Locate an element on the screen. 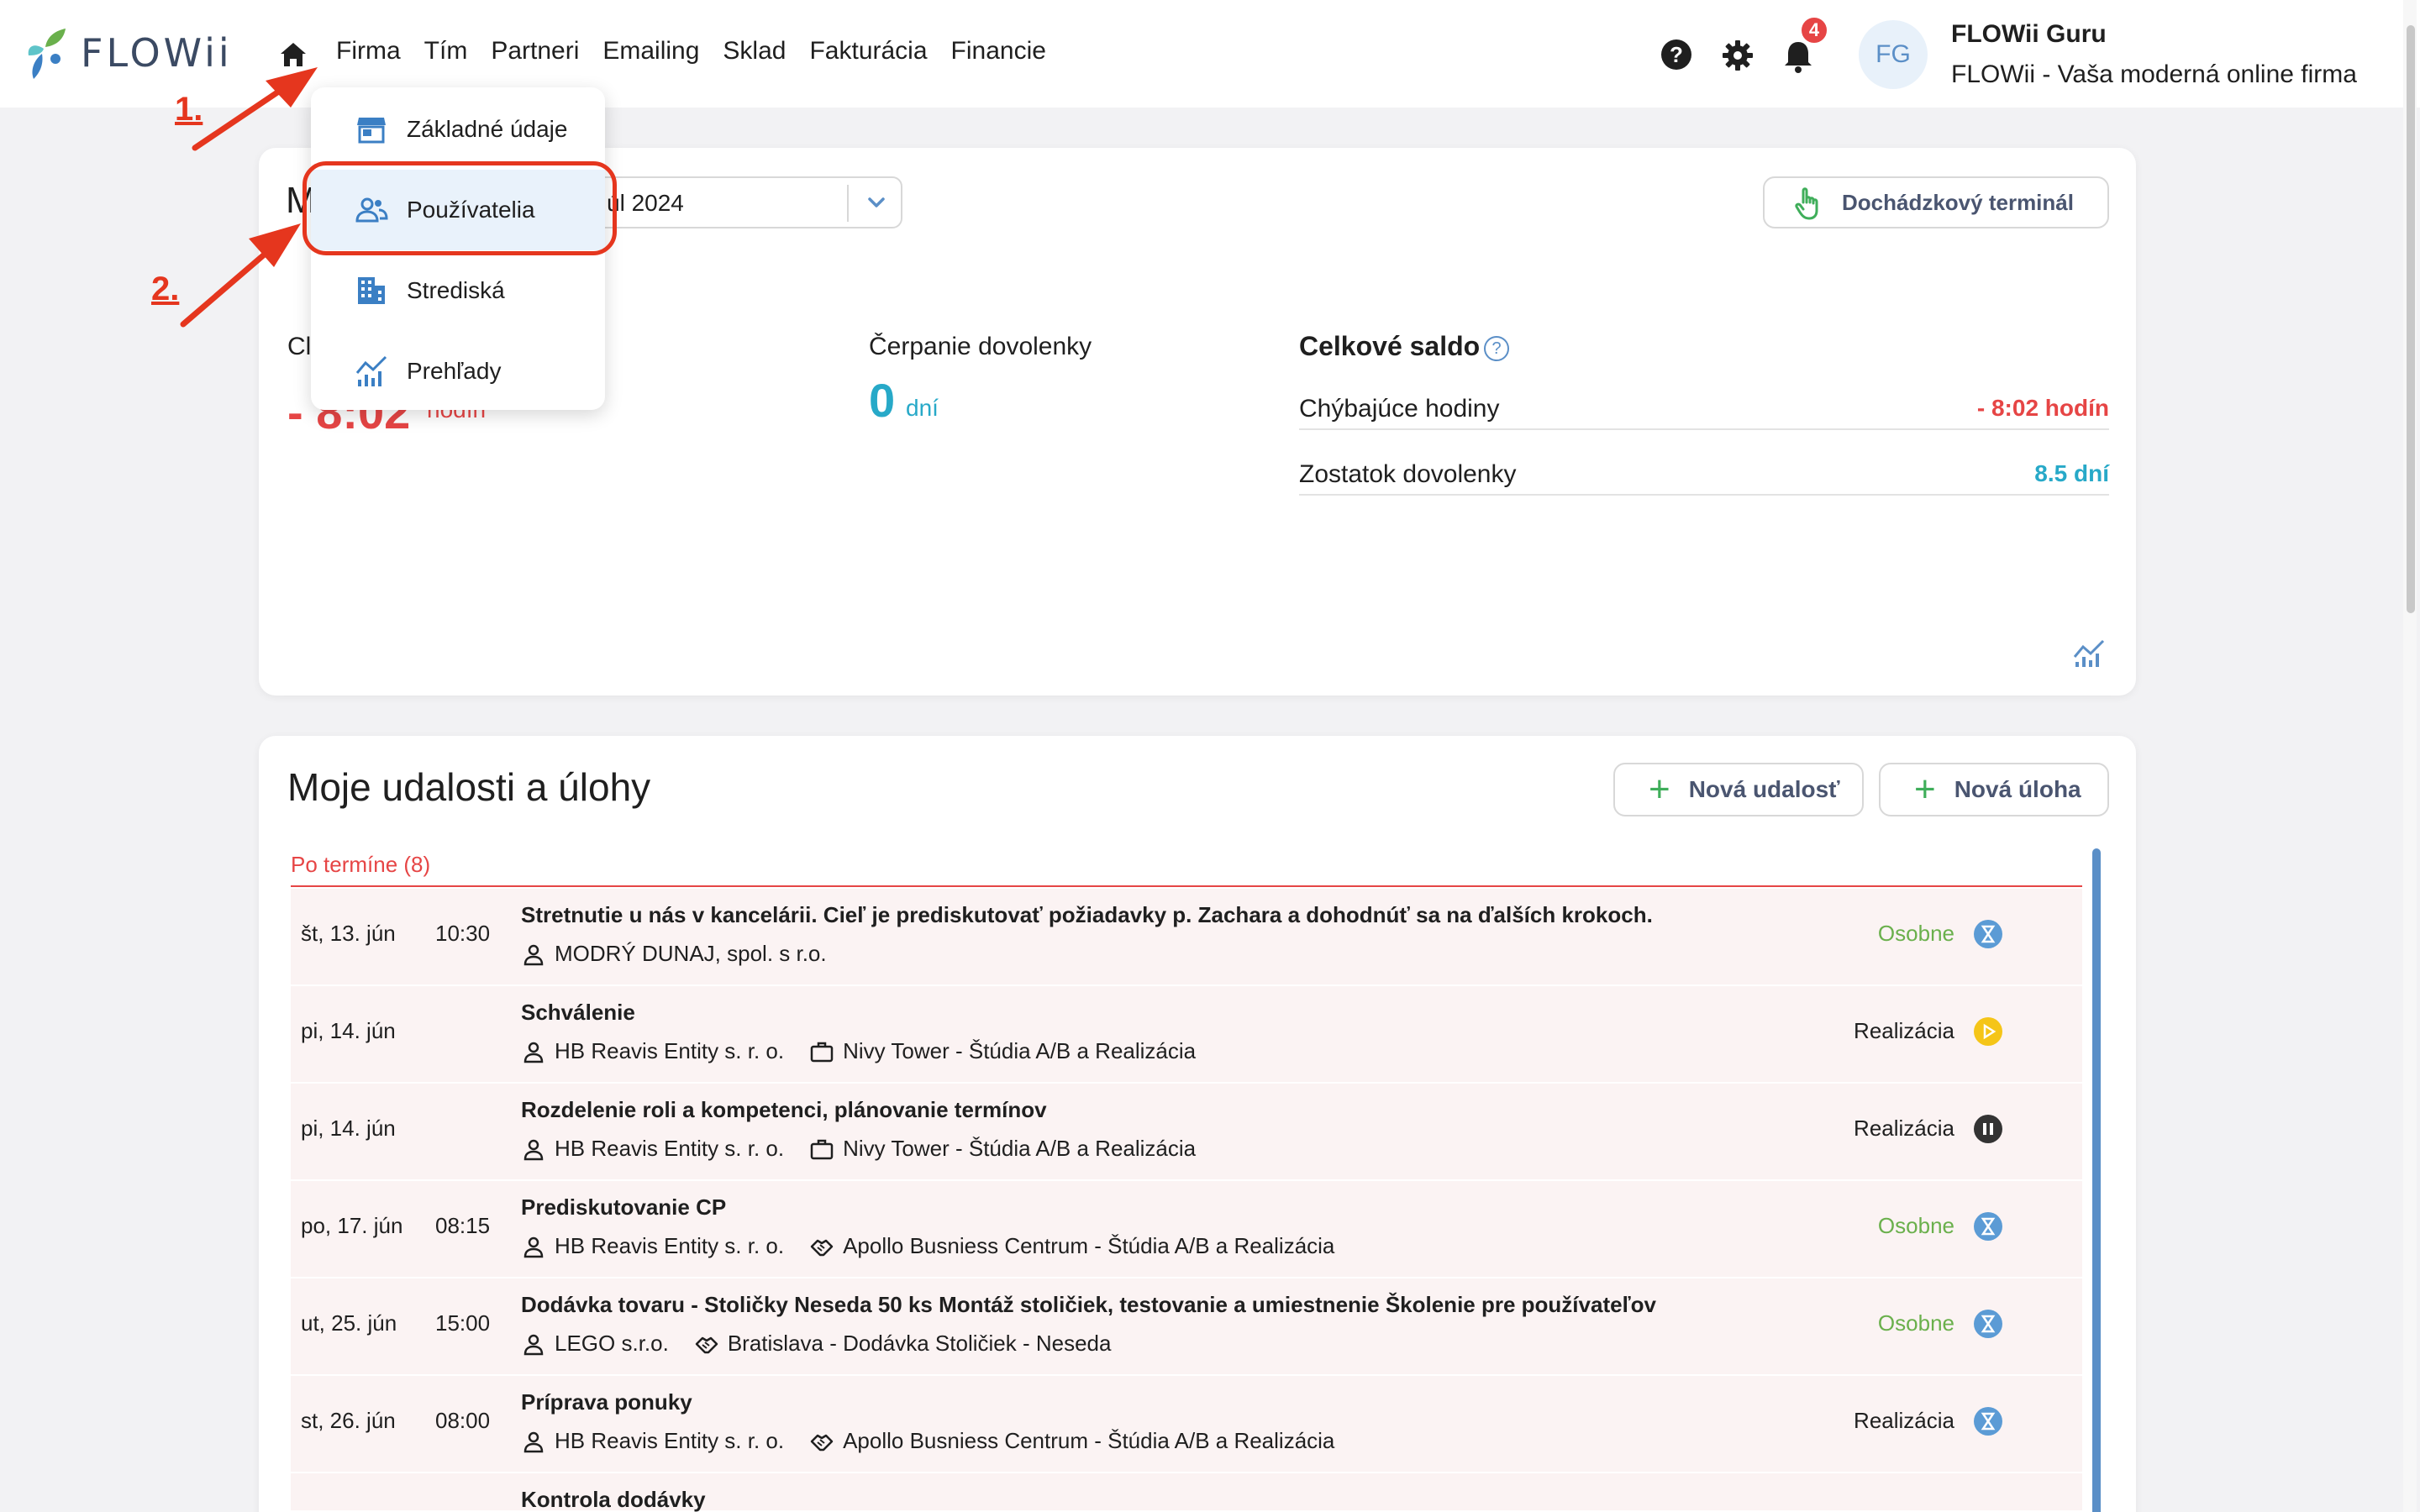 This screenshot has height=1512, width=2420. vacation-used-unit: dní is located at coordinates (923, 408).